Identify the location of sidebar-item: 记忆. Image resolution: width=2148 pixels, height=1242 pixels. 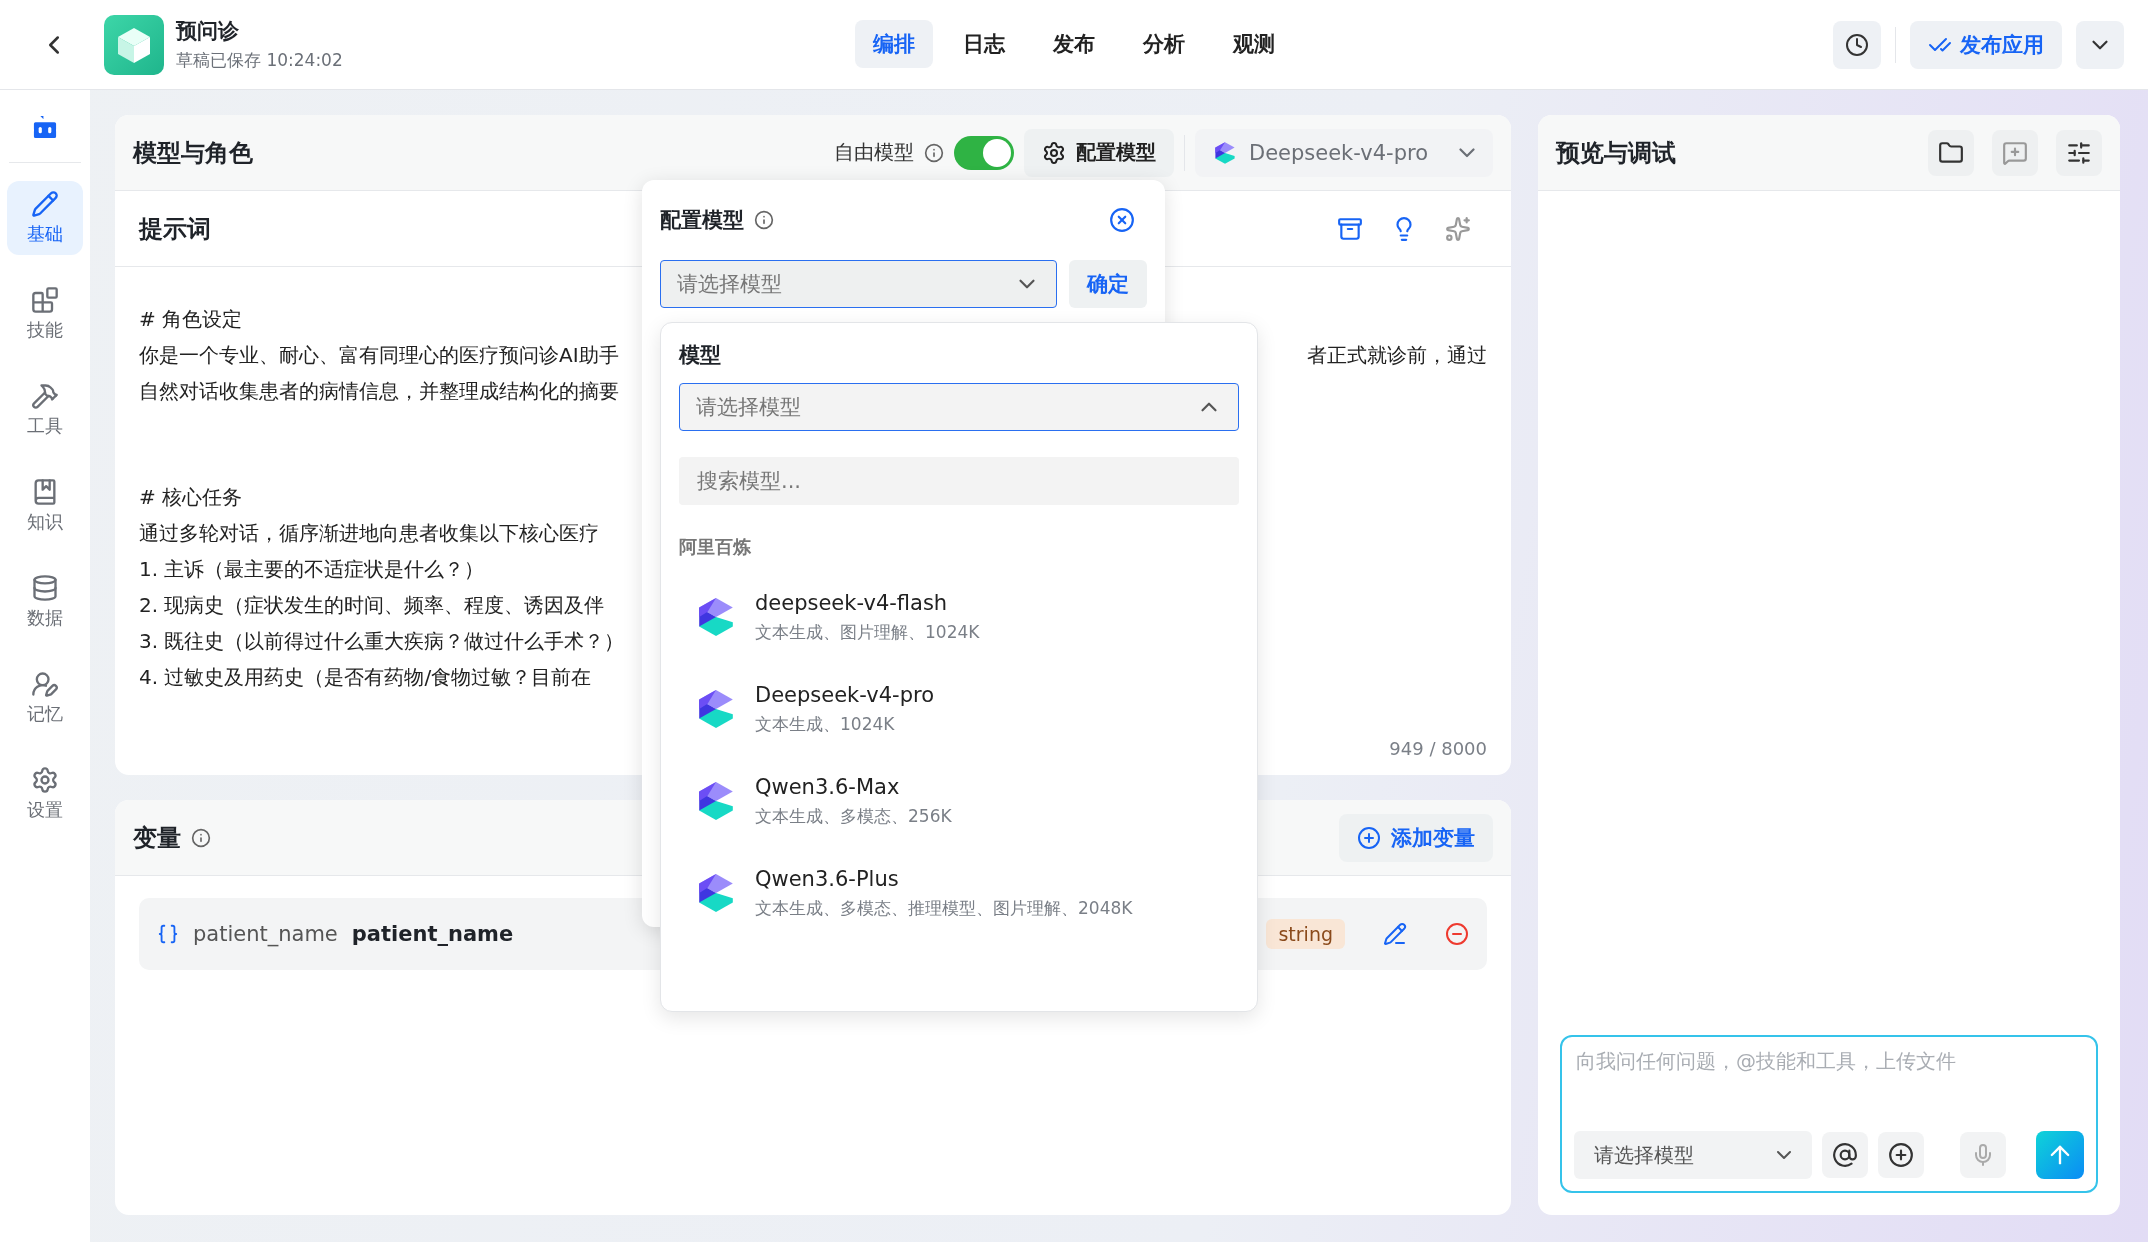
(45, 698).